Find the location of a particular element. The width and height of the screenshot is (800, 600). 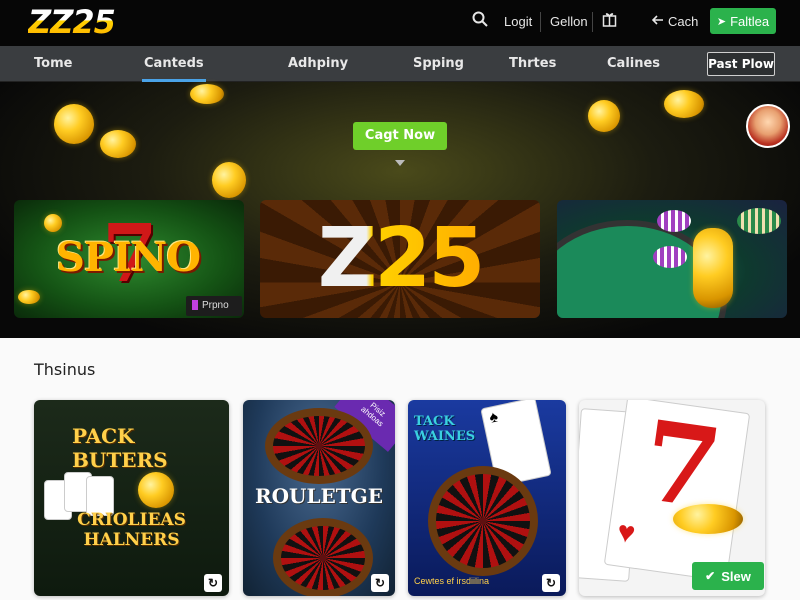

card-title: ROULETGE is located at coordinates (319, 496).